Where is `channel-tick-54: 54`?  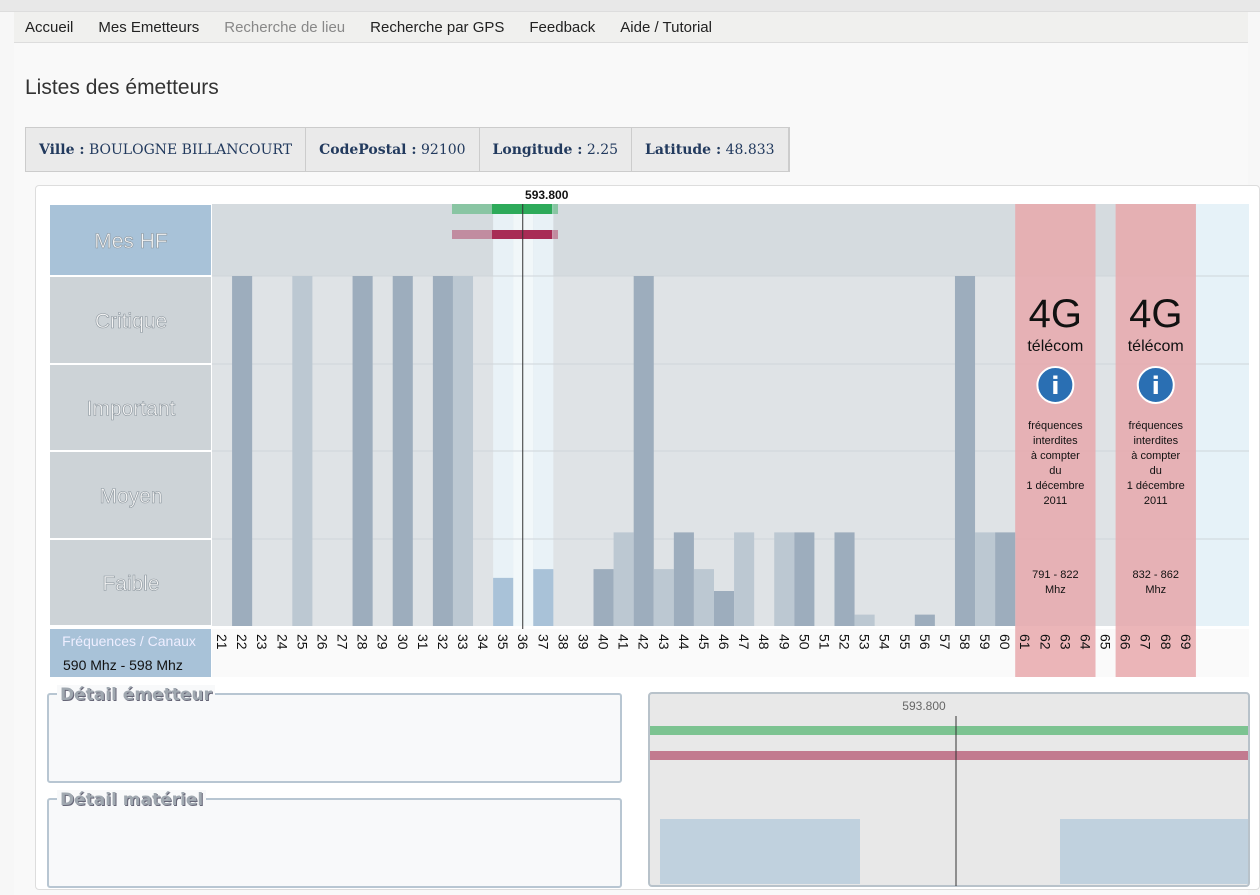
channel-tick-54: 54 is located at coordinates (885, 642).